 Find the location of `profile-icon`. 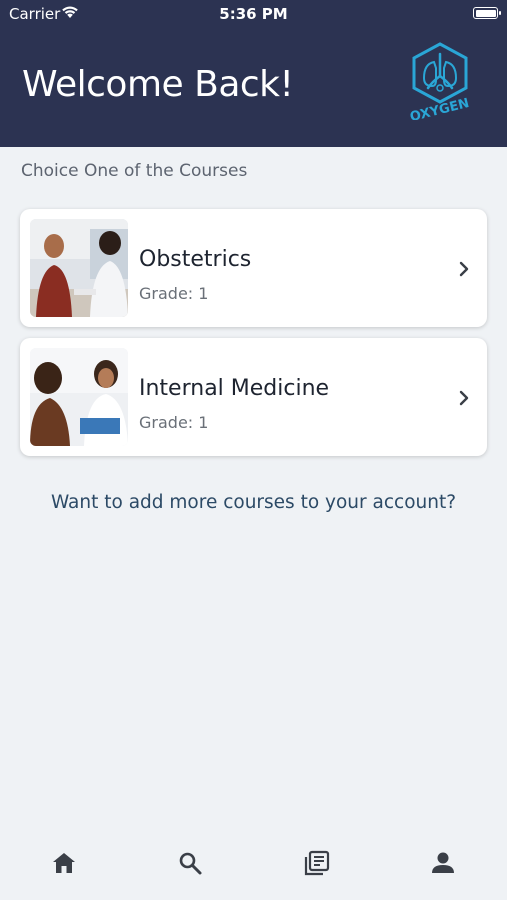

profile-icon is located at coordinates (443, 863).